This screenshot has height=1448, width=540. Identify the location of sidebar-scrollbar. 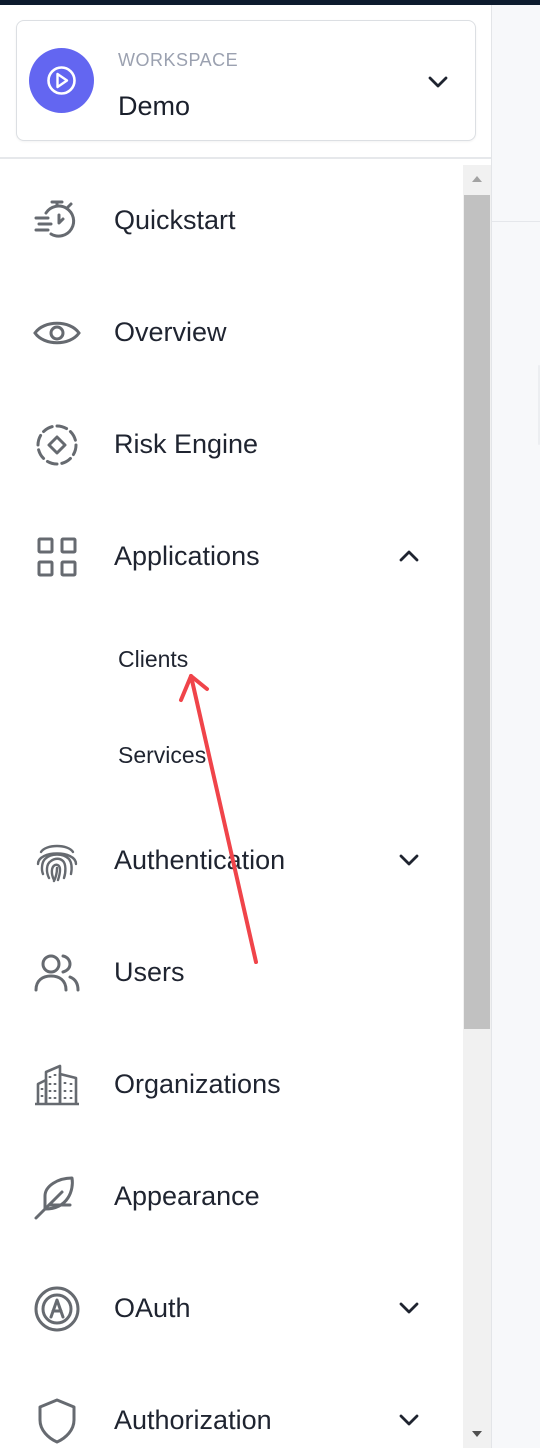
(477, 806).